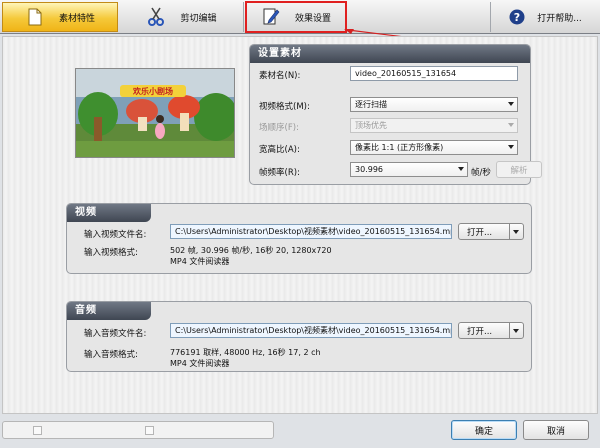  What do you see at coordinates (109, 213) in the screenshot?
I see `video-panel-title: 视频` at bounding box center [109, 213].